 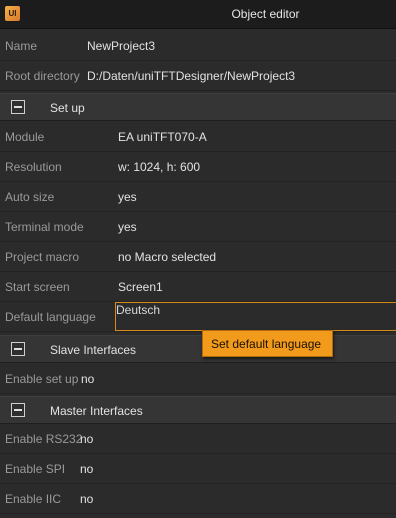 What do you see at coordinates (86, 469) in the screenshot?
I see `enable-spi-value: no` at bounding box center [86, 469].